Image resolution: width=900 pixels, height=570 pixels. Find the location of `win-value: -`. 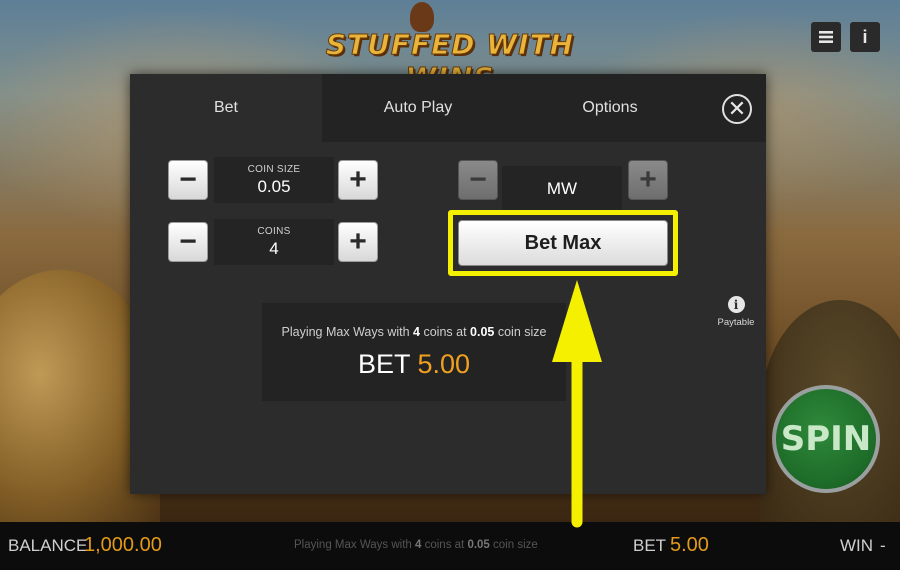

win-value: - is located at coordinates (883, 545).